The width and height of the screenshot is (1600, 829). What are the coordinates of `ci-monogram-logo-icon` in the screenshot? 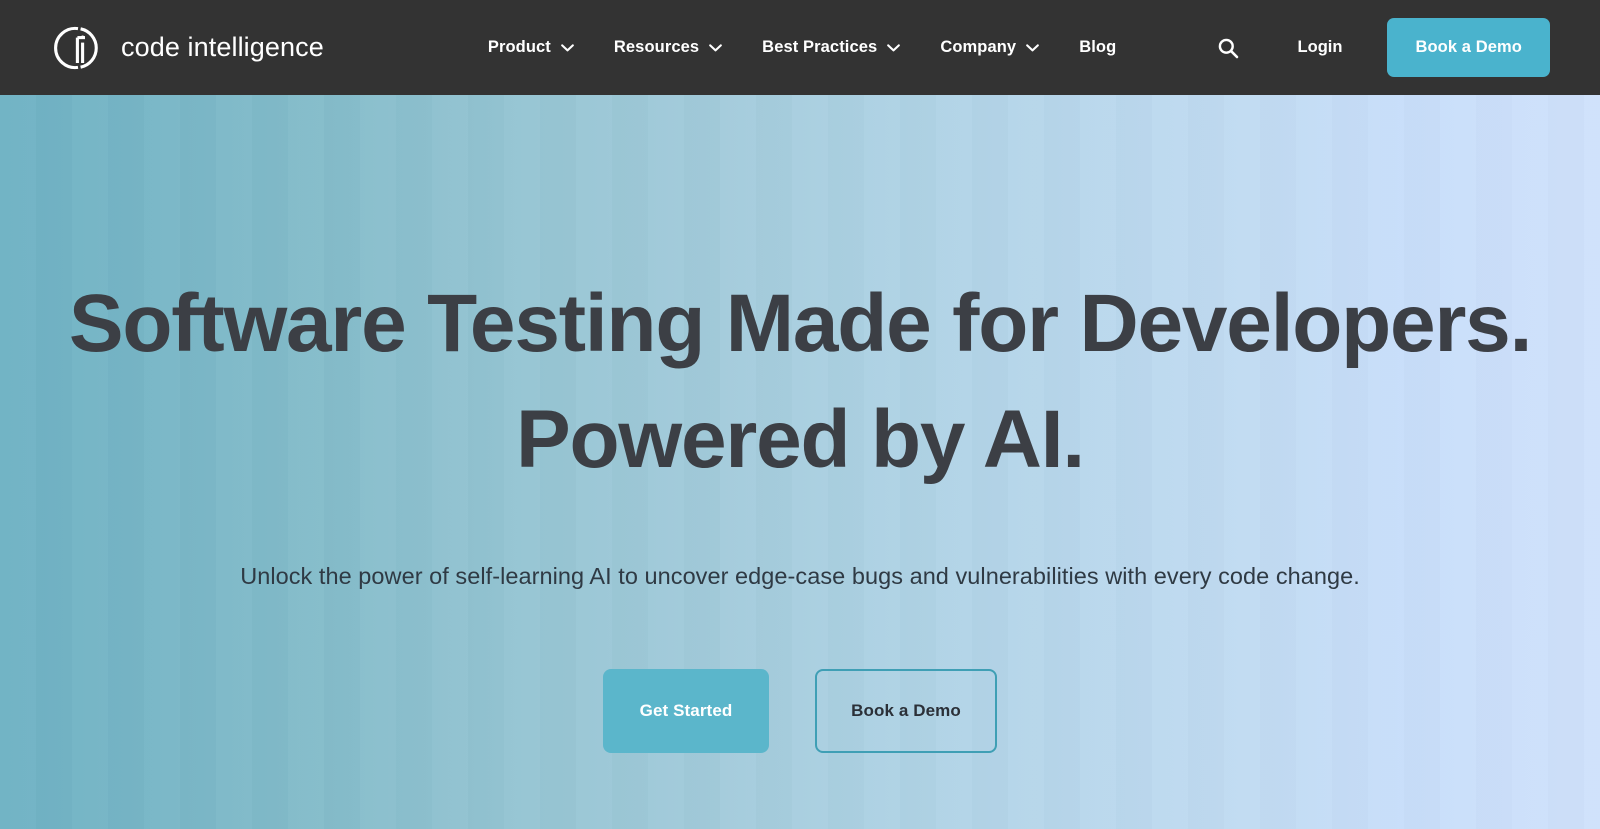 It's located at (76, 47).